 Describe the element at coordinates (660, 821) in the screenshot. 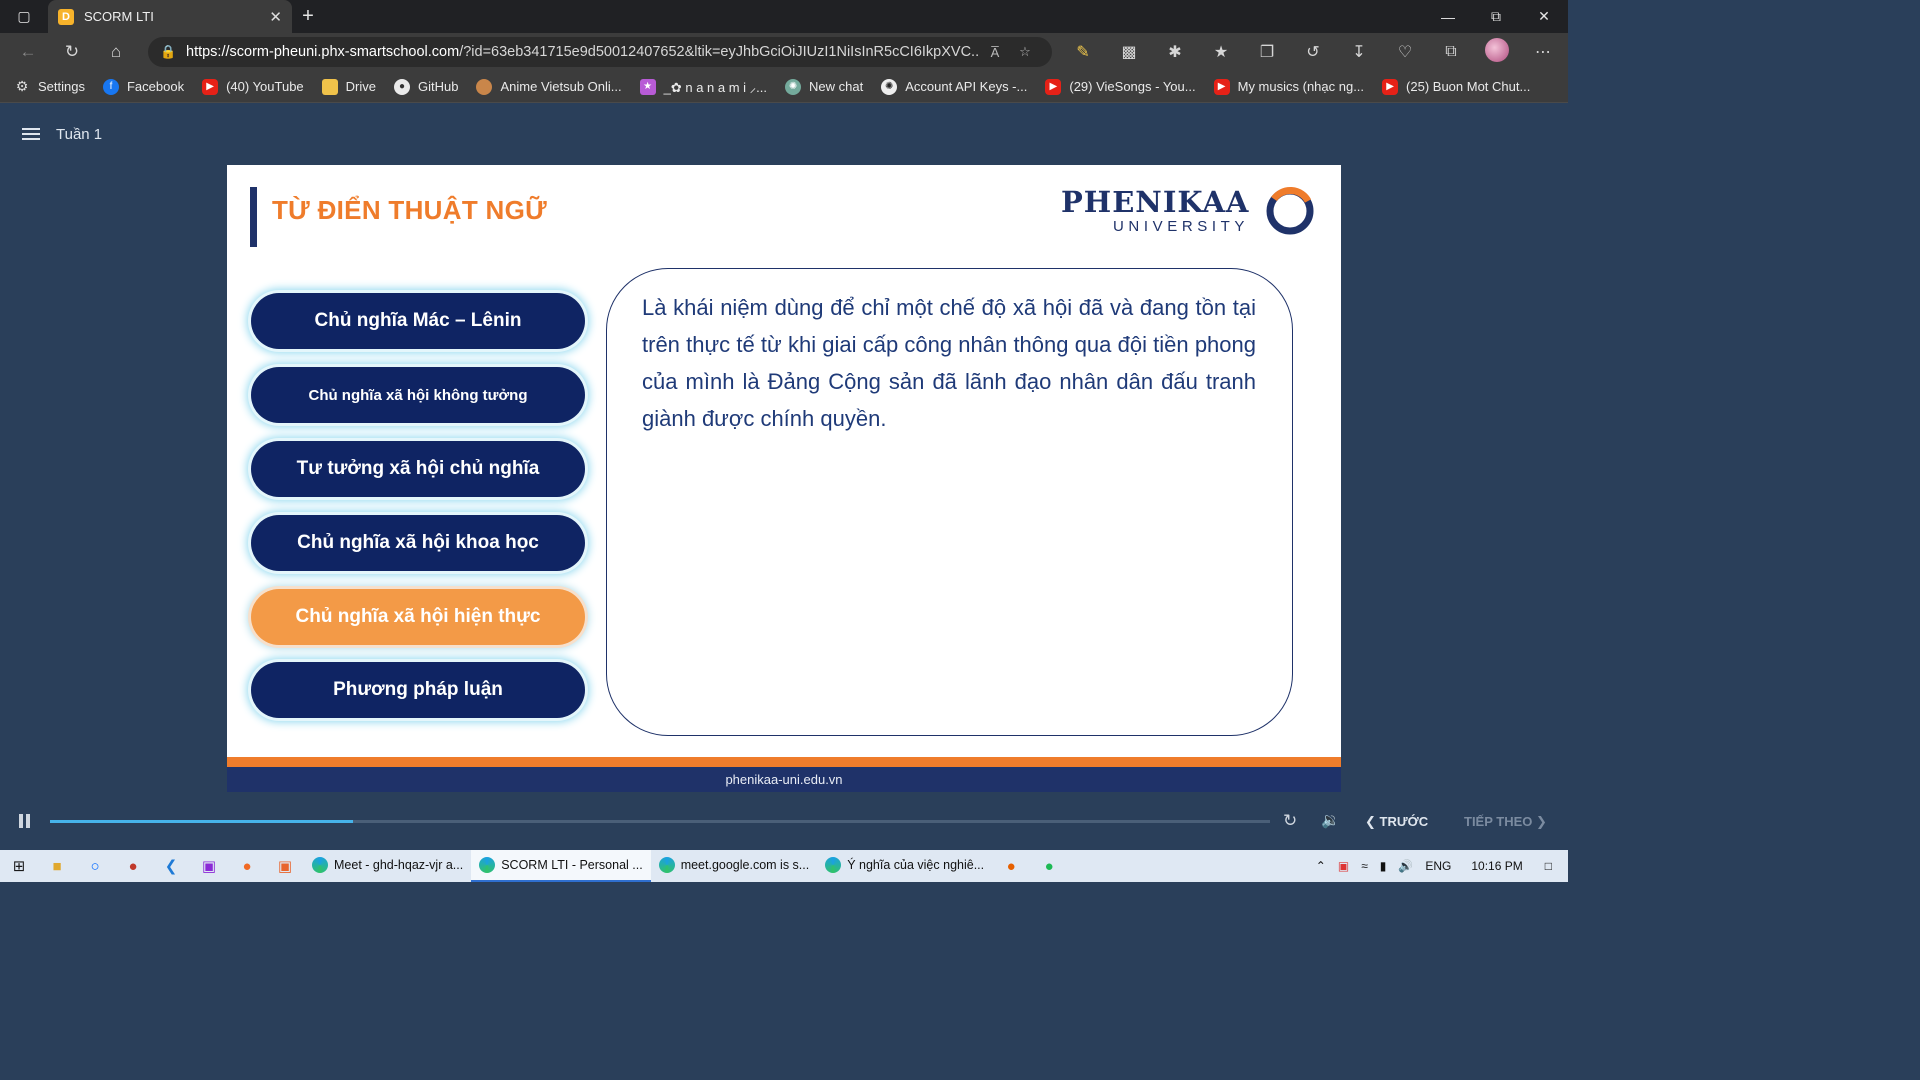

I see `progress-bar` at that location.